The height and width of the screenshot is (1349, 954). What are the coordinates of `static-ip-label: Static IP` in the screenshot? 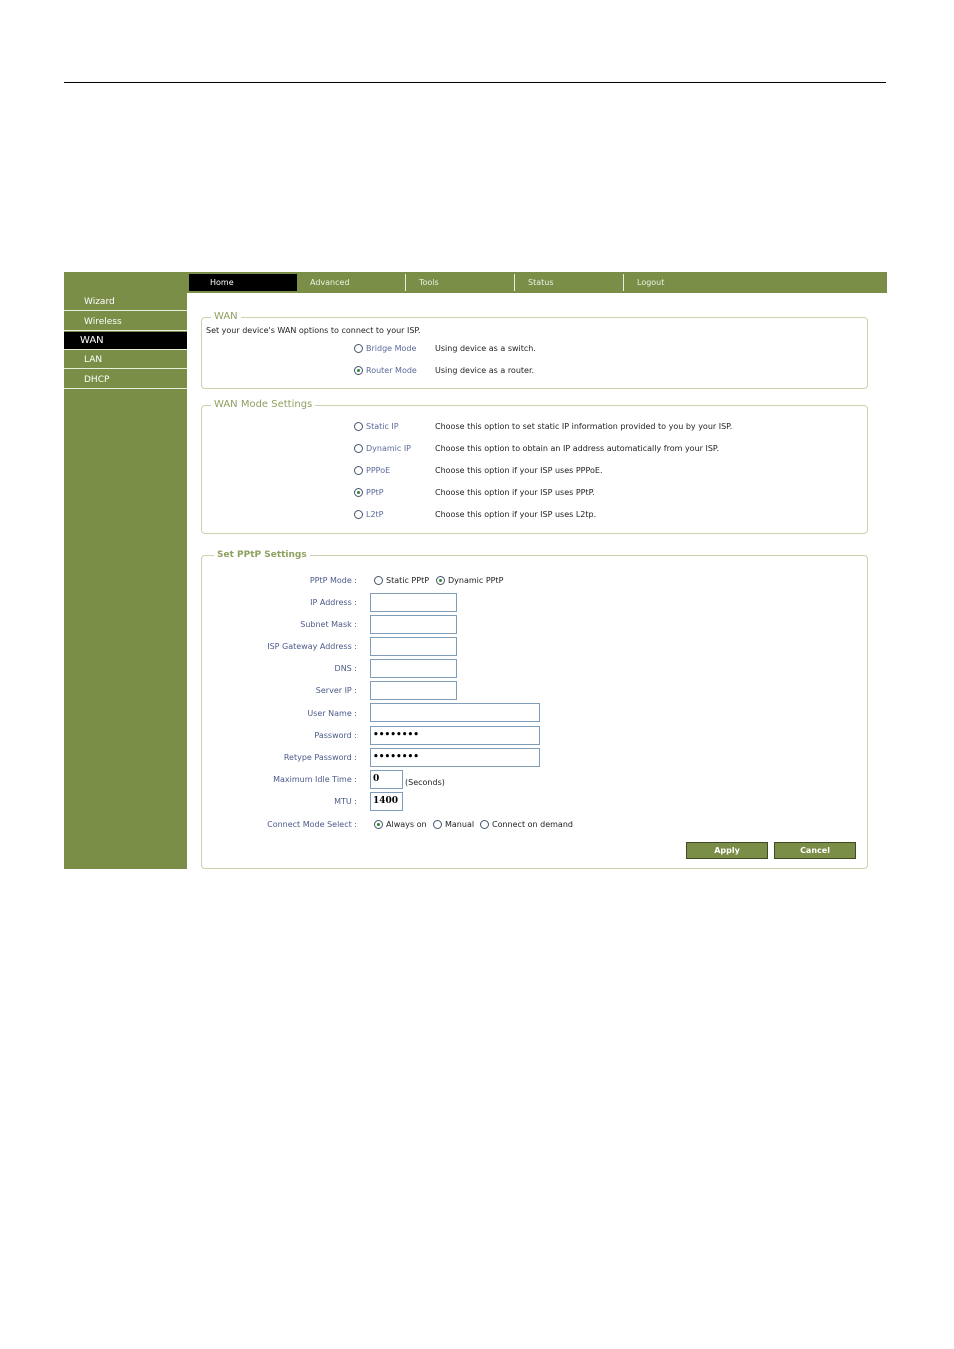 It's located at (382, 426).